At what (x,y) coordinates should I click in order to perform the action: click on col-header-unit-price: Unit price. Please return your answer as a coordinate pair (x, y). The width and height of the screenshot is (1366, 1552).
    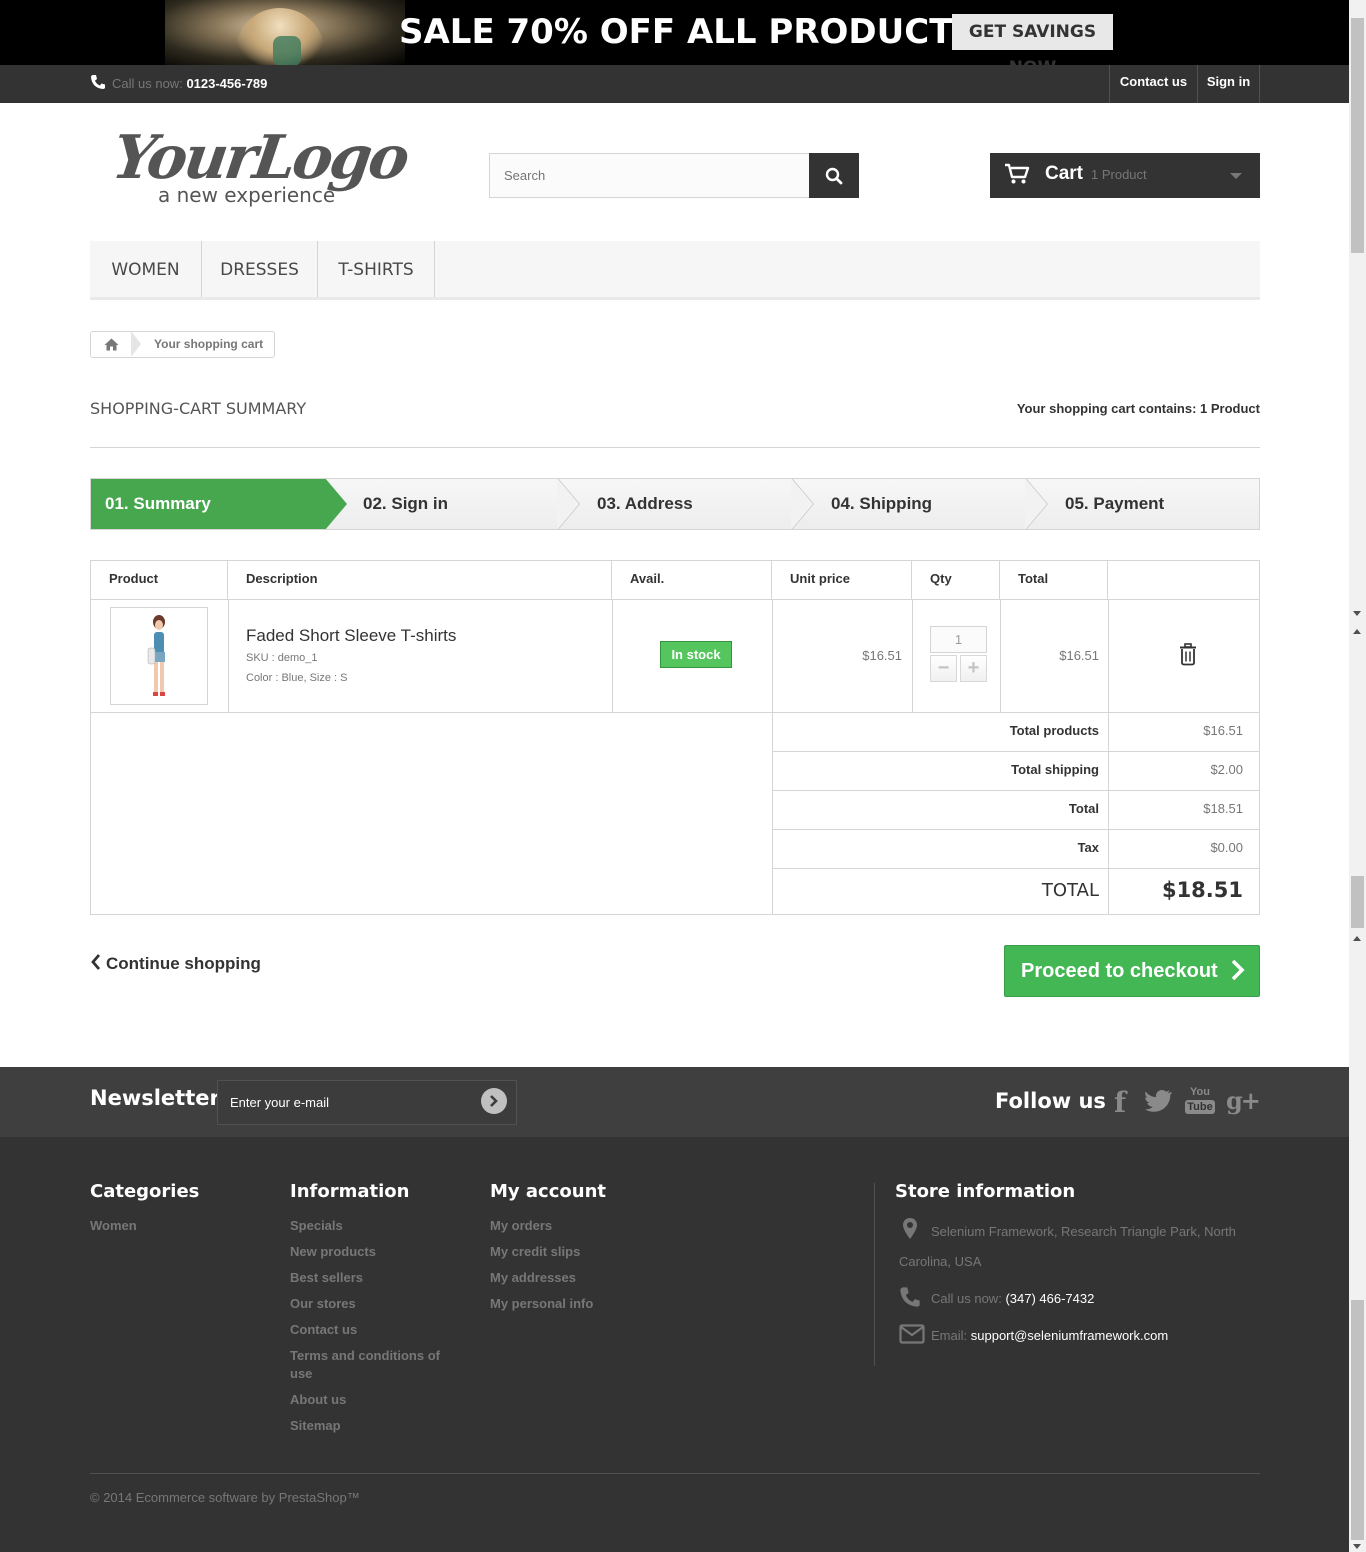
    Looking at the image, I should click on (842, 580).